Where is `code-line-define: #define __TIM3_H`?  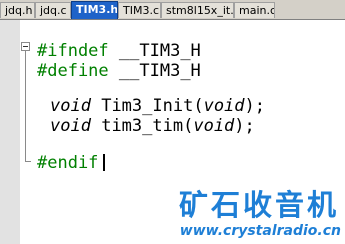 code-line-define: #define __TIM3_H is located at coordinates (119, 71).